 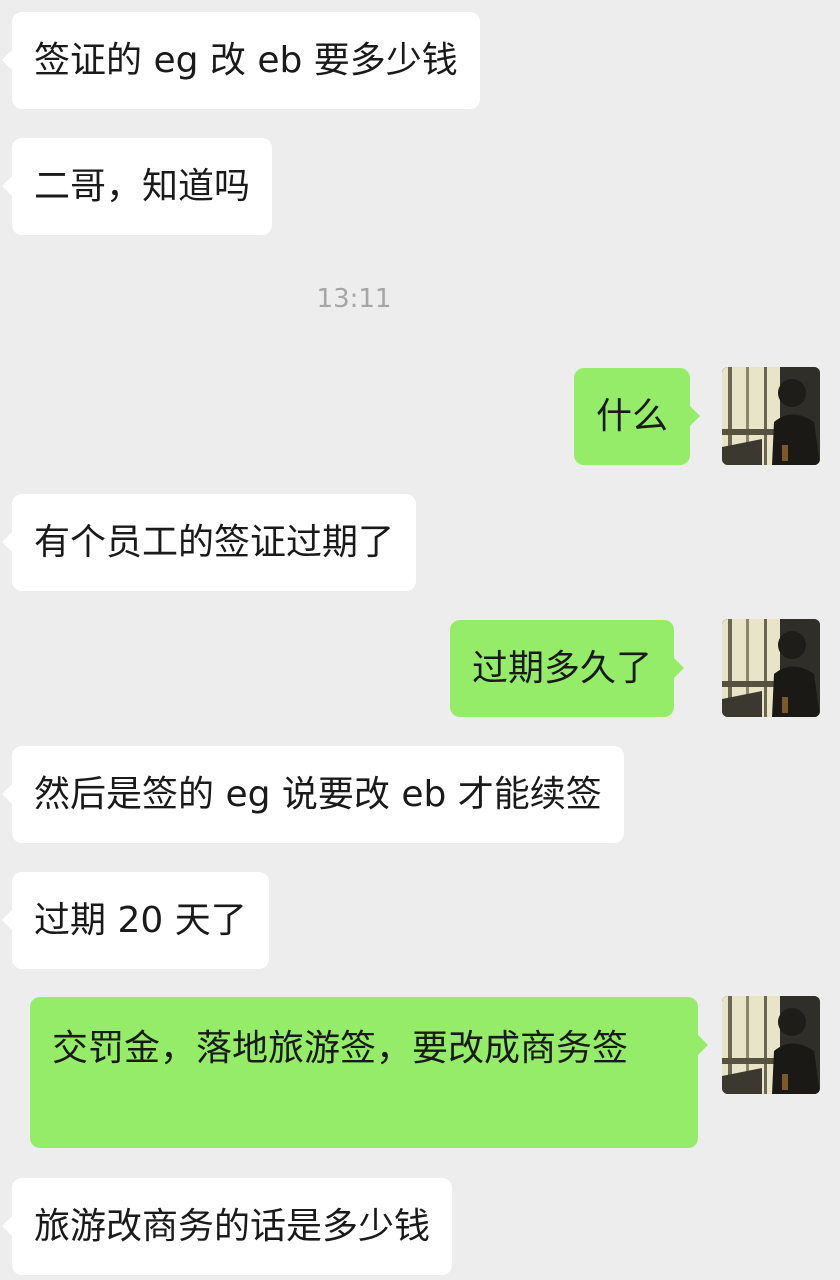 I want to click on message-bubble-incoming: 有个员工的签证过期了, so click(x=209, y=542).